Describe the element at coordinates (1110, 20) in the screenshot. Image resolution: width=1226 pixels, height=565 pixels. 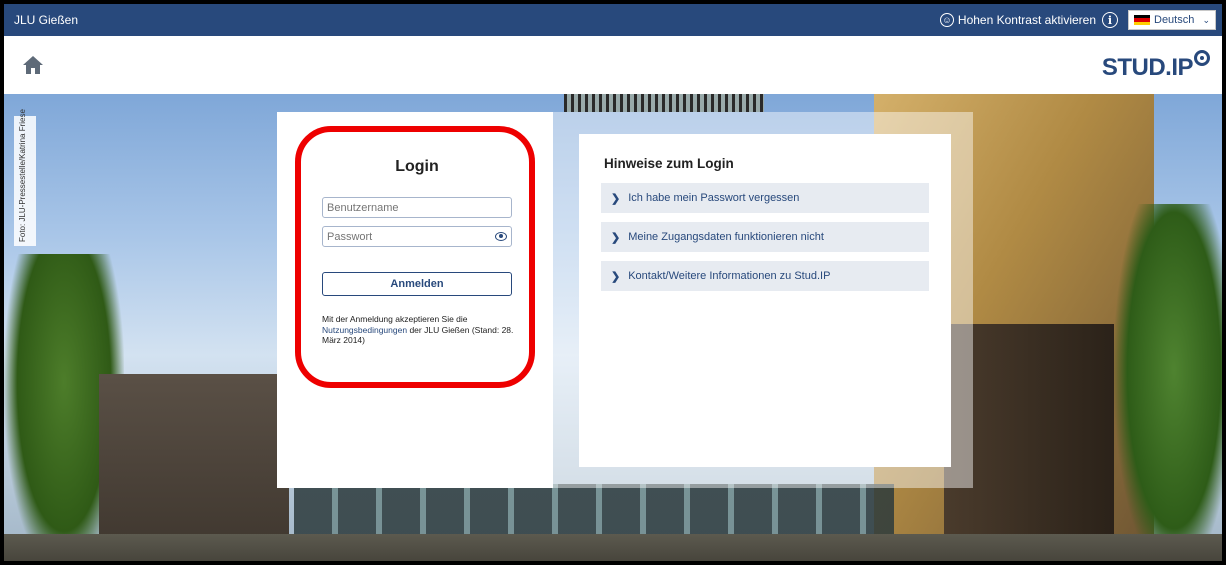
I see `info-icon: i` at that location.